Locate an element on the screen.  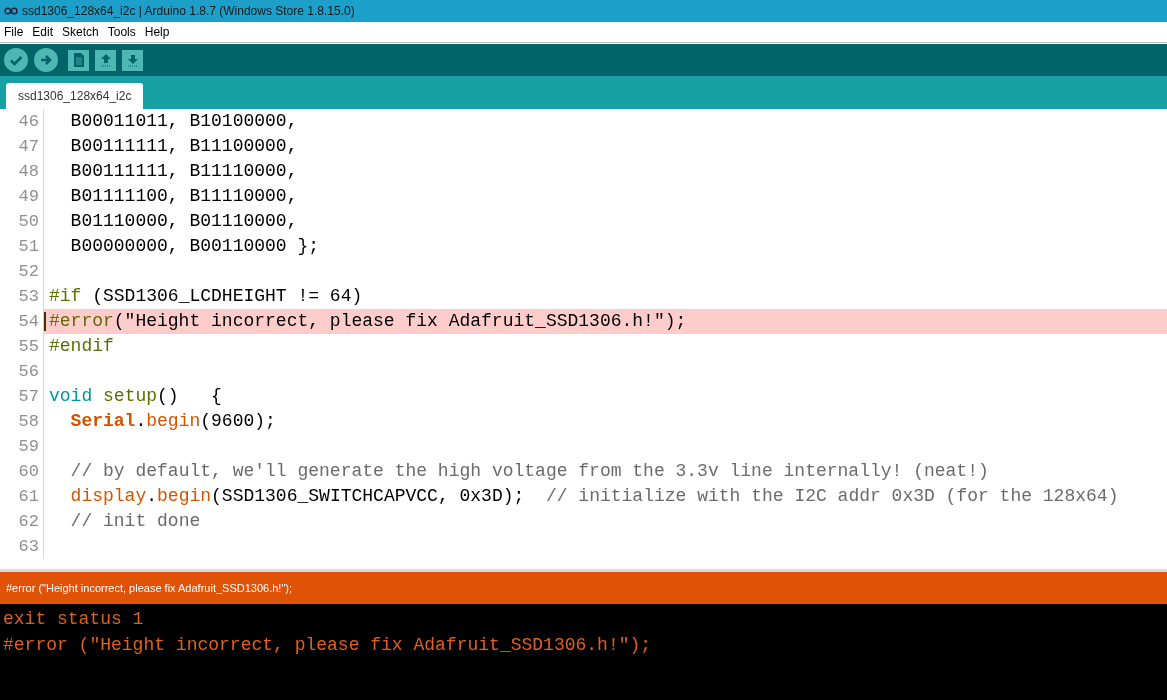
line-number: 56 is located at coordinates (22, 371).